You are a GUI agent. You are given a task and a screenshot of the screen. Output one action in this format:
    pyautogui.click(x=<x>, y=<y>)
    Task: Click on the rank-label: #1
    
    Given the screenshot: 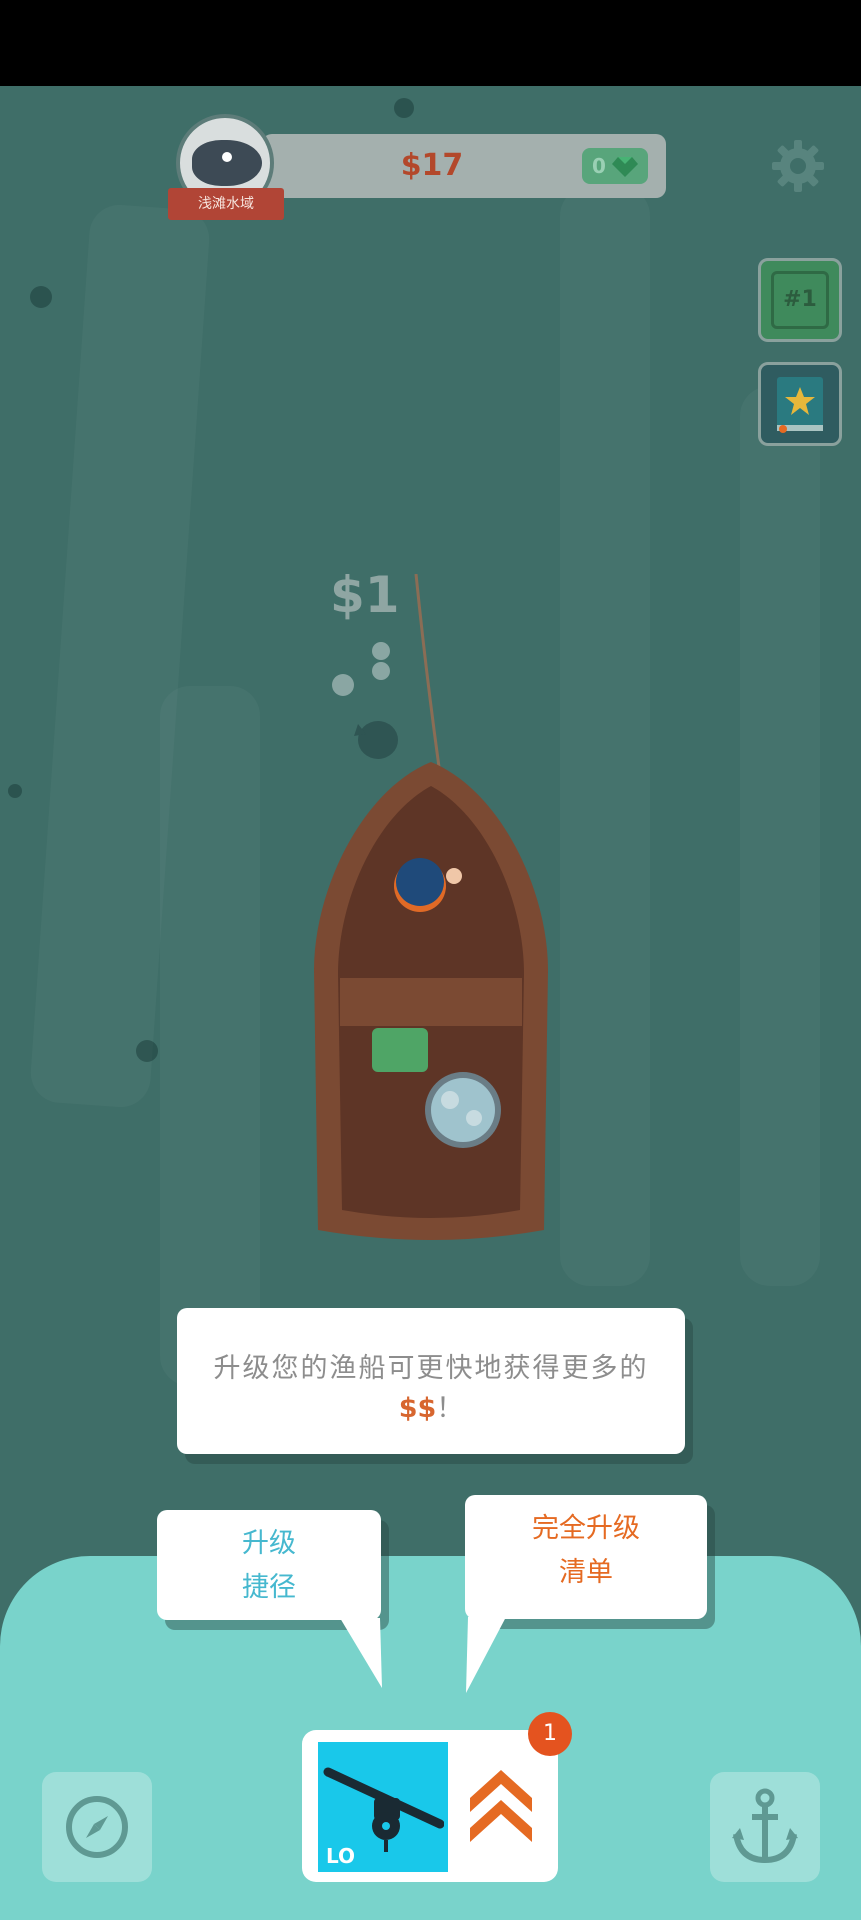 What is the action you would take?
    pyautogui.click(x=800, y=300)
    